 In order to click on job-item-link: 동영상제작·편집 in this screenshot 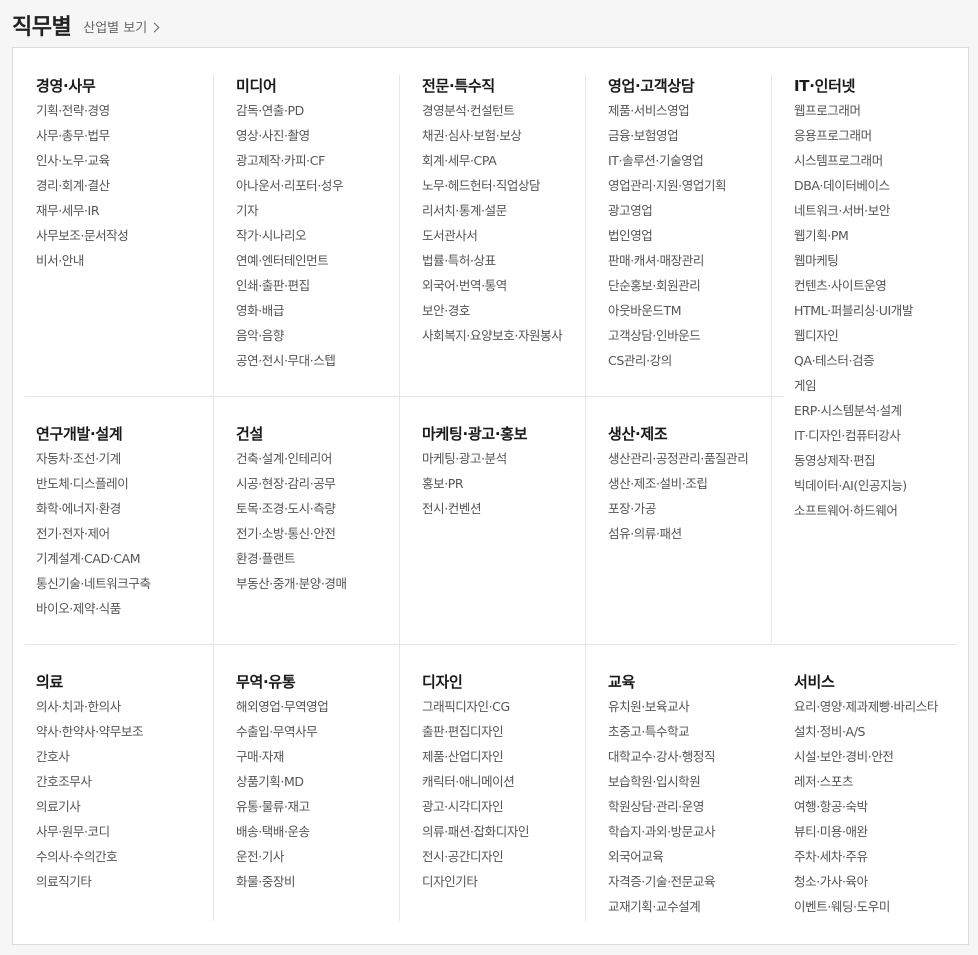, I will do `click(853, 463)`.